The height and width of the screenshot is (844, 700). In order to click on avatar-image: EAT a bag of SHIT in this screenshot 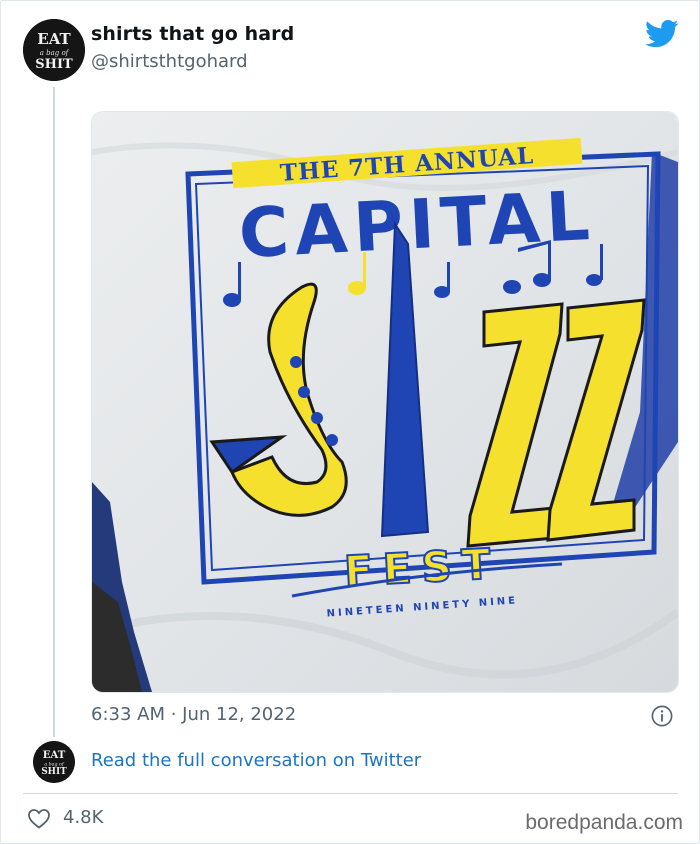, I will do `click(54, 50)`.